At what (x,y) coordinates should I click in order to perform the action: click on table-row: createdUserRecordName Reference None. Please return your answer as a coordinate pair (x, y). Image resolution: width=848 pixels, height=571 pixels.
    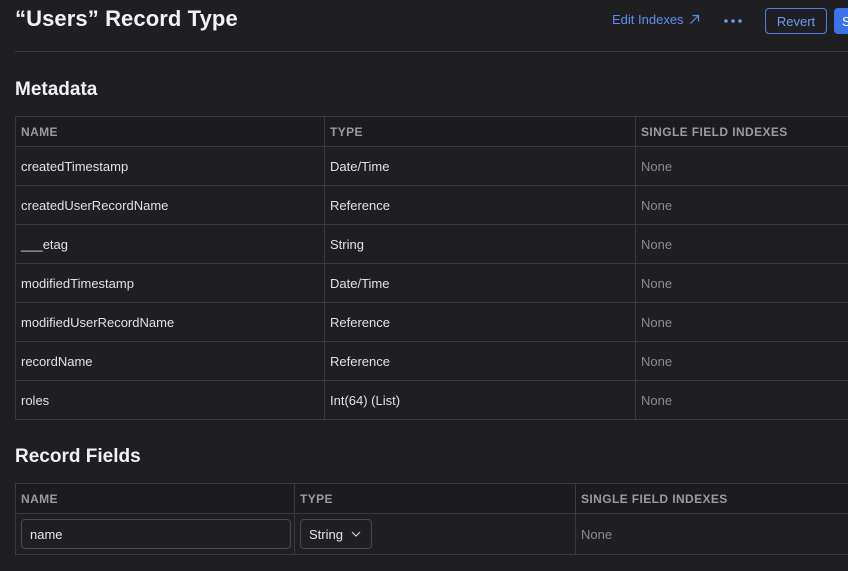
    Looking at the image, I should click on (432, 205).